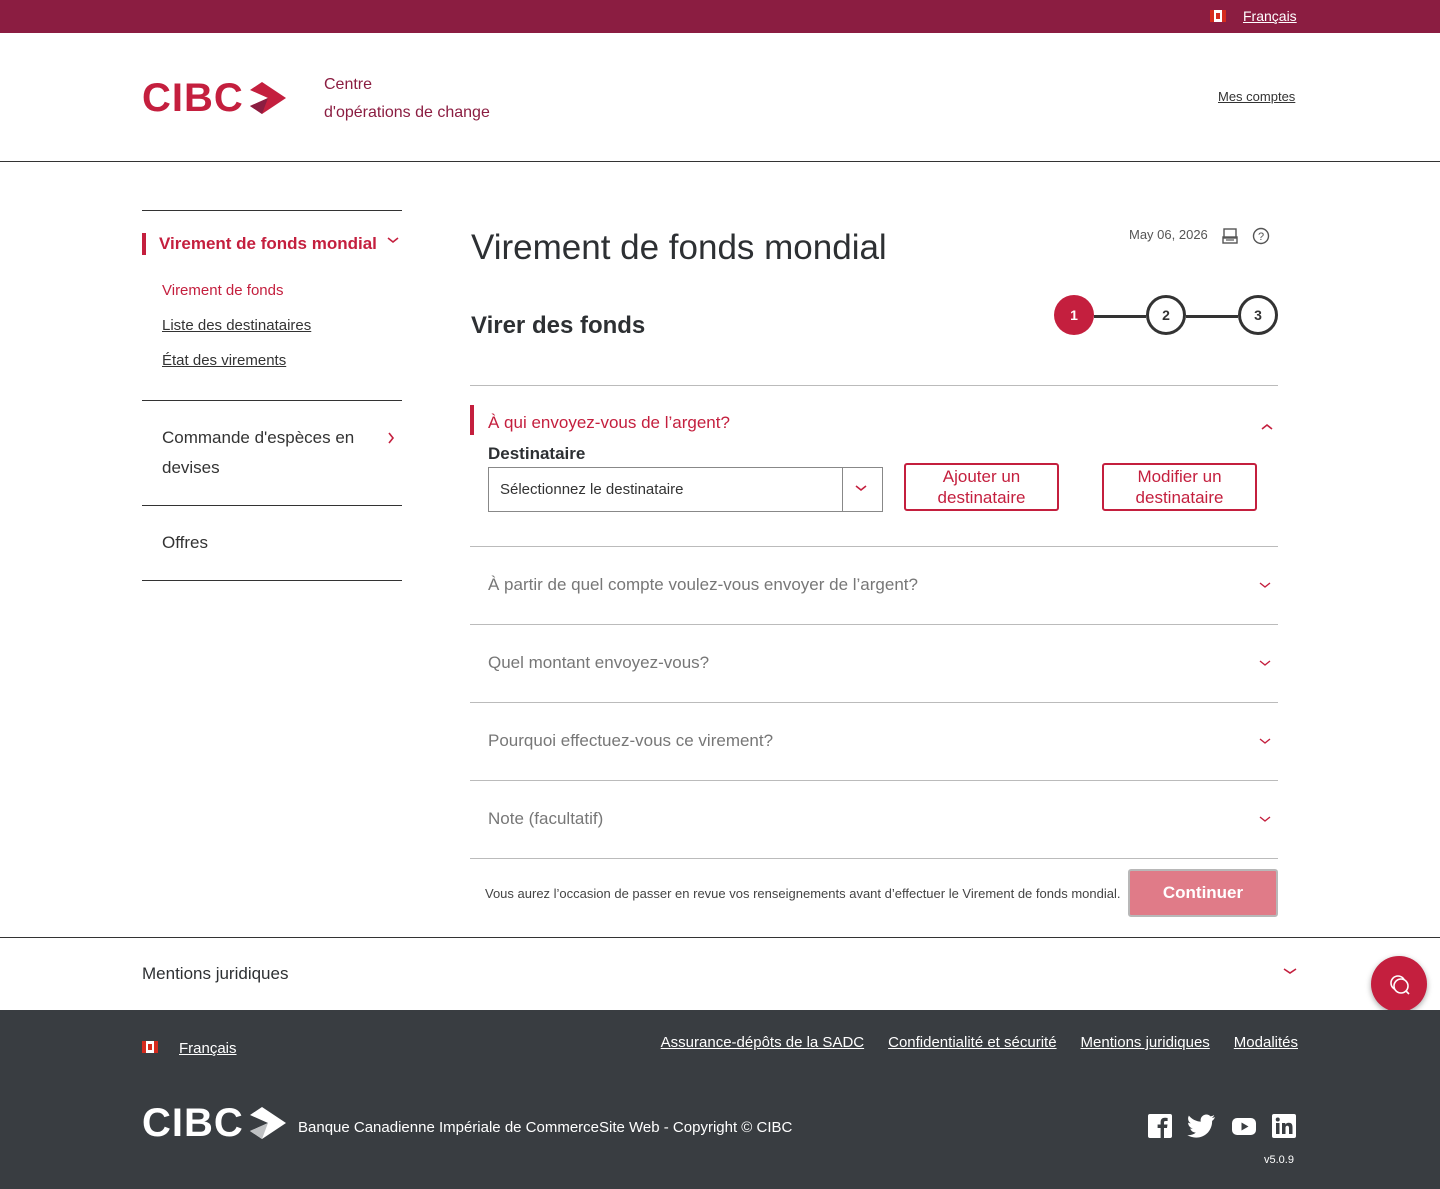 This screenshot has height=1189, width=1440. Describe the element at coordinates (282, 325) in the screenshot. I see `sidenav-subitem-recipients: Liste des destinataires` at that location.